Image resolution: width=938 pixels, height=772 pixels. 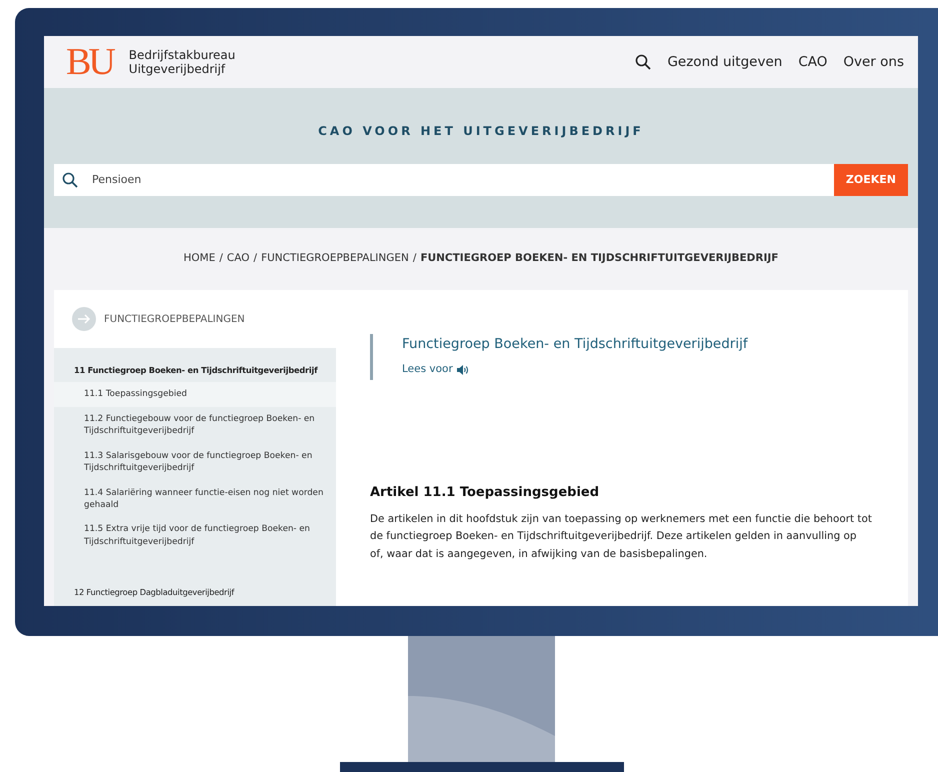 I want to click on nav-link: Gezond uitgeven, so click(x=724, y=62).